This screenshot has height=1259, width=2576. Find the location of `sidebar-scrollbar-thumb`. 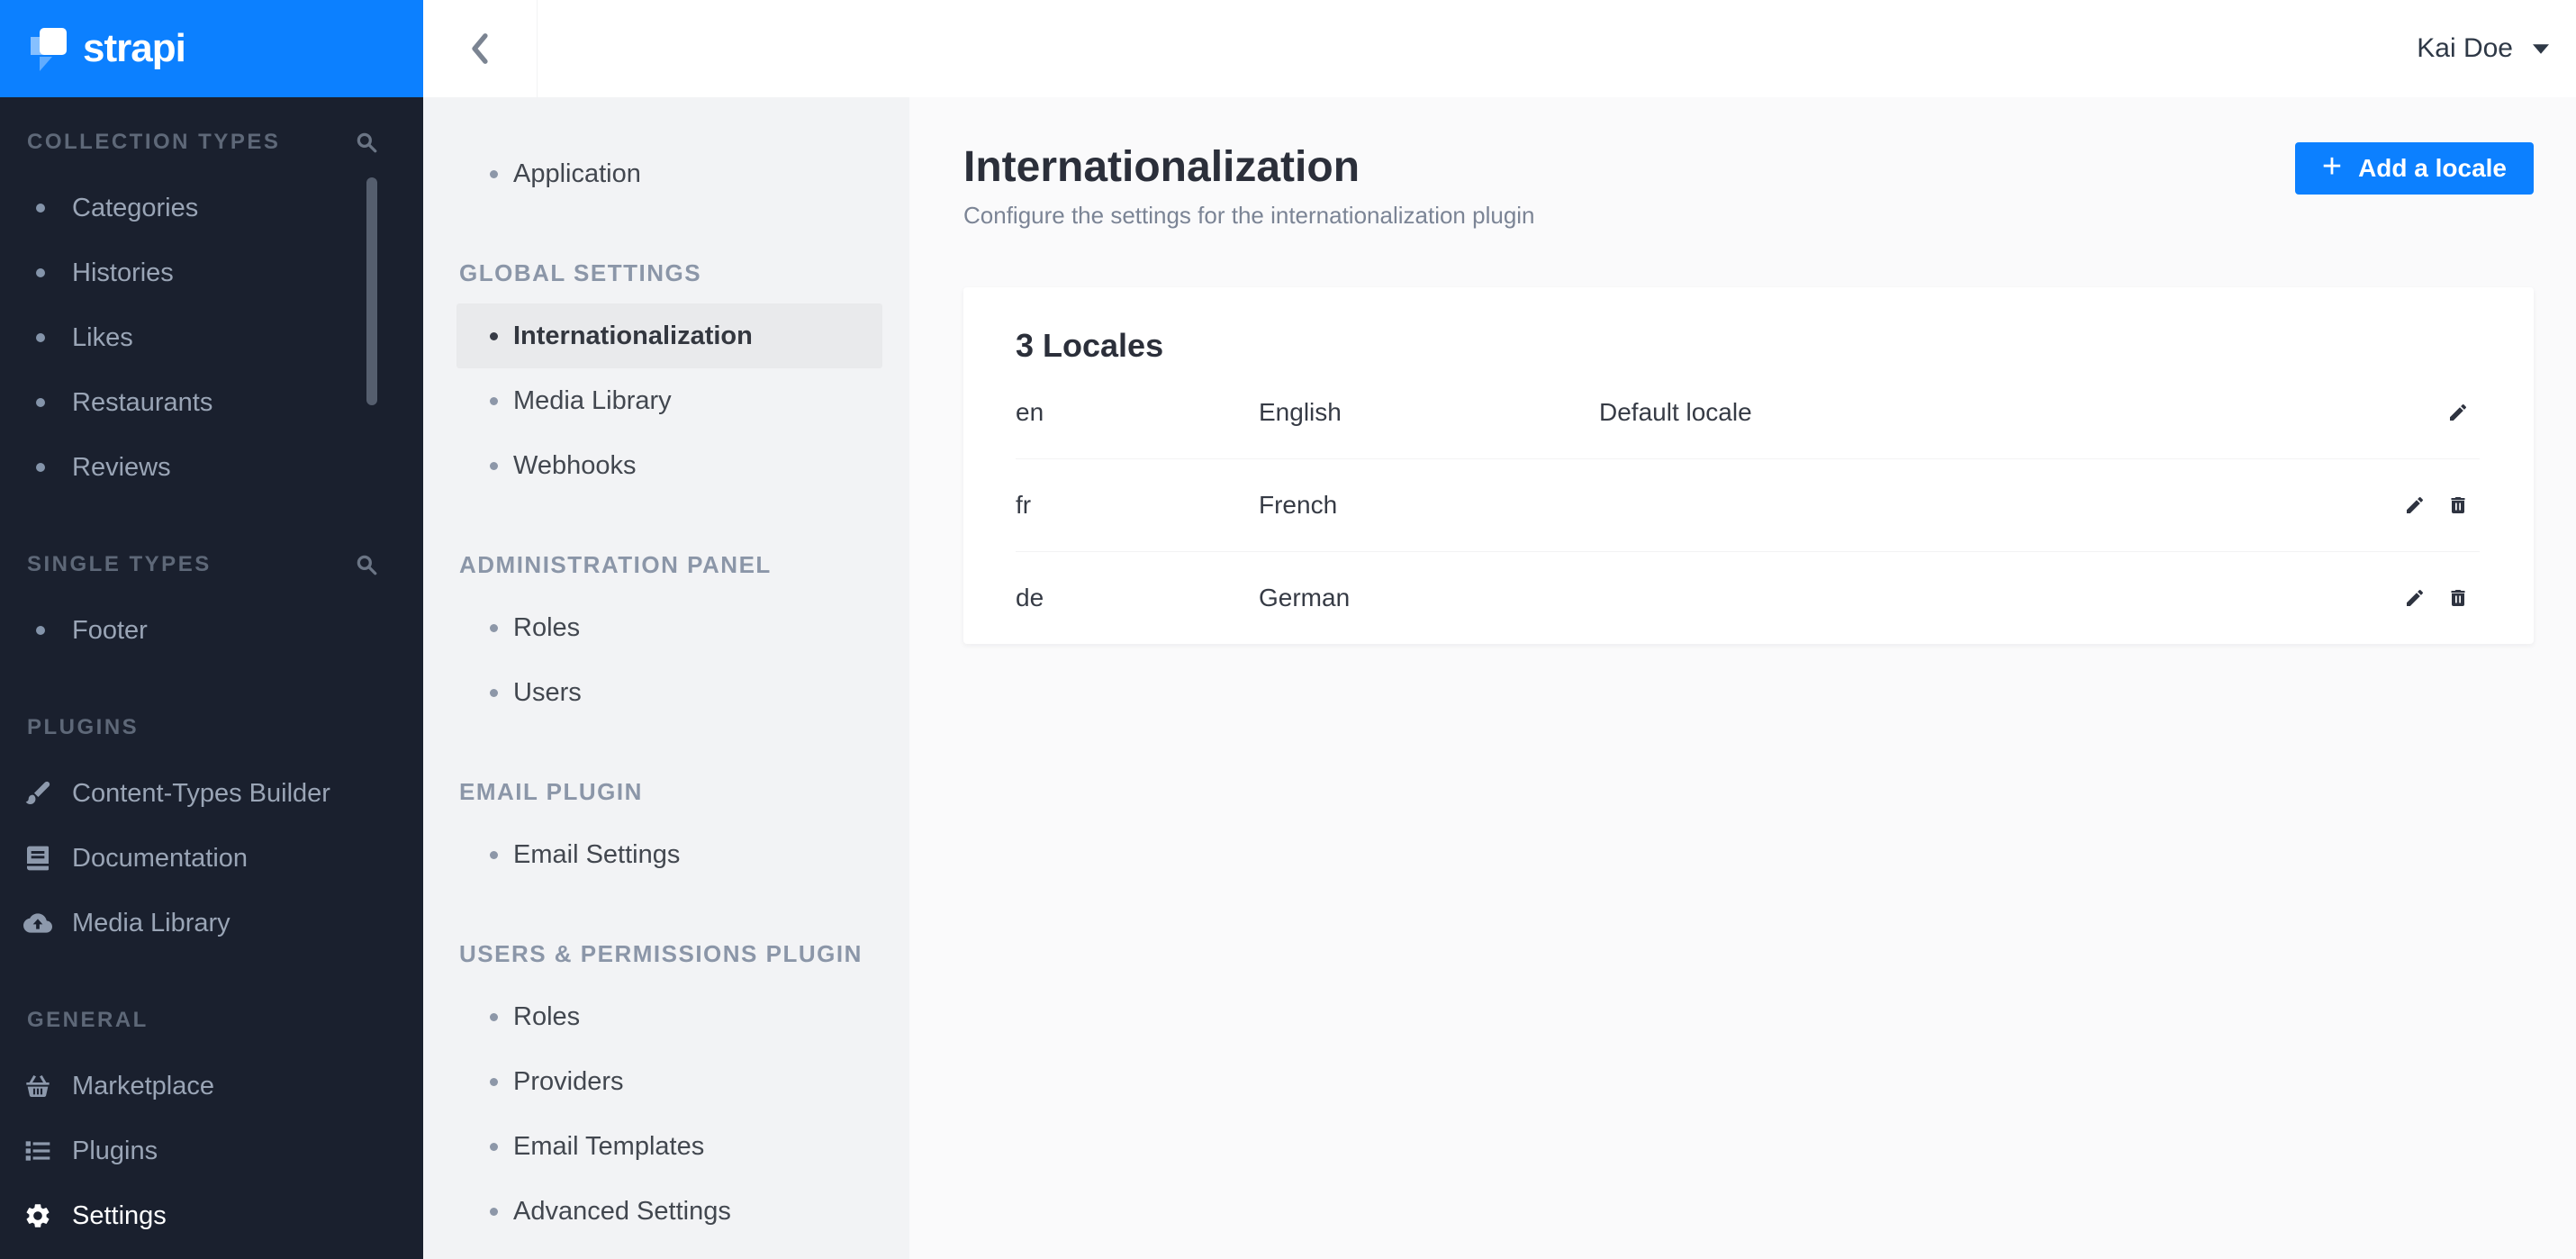

sidebar-scrollbar-thumb is located at coordinates (371, 291).